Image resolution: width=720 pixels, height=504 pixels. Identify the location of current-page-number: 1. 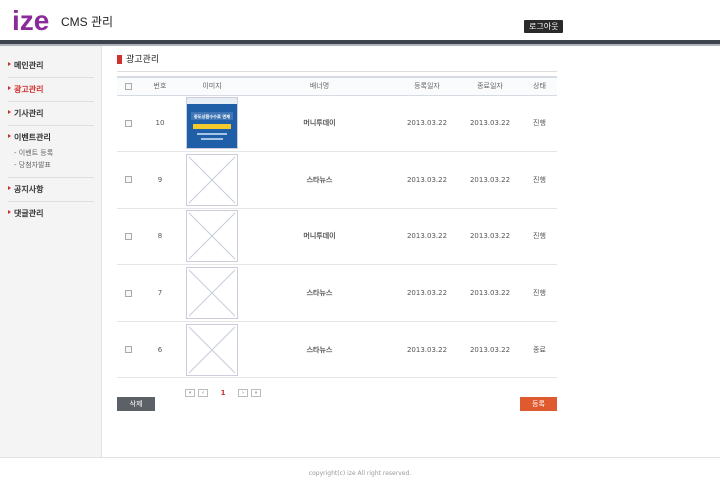
(223, 393).